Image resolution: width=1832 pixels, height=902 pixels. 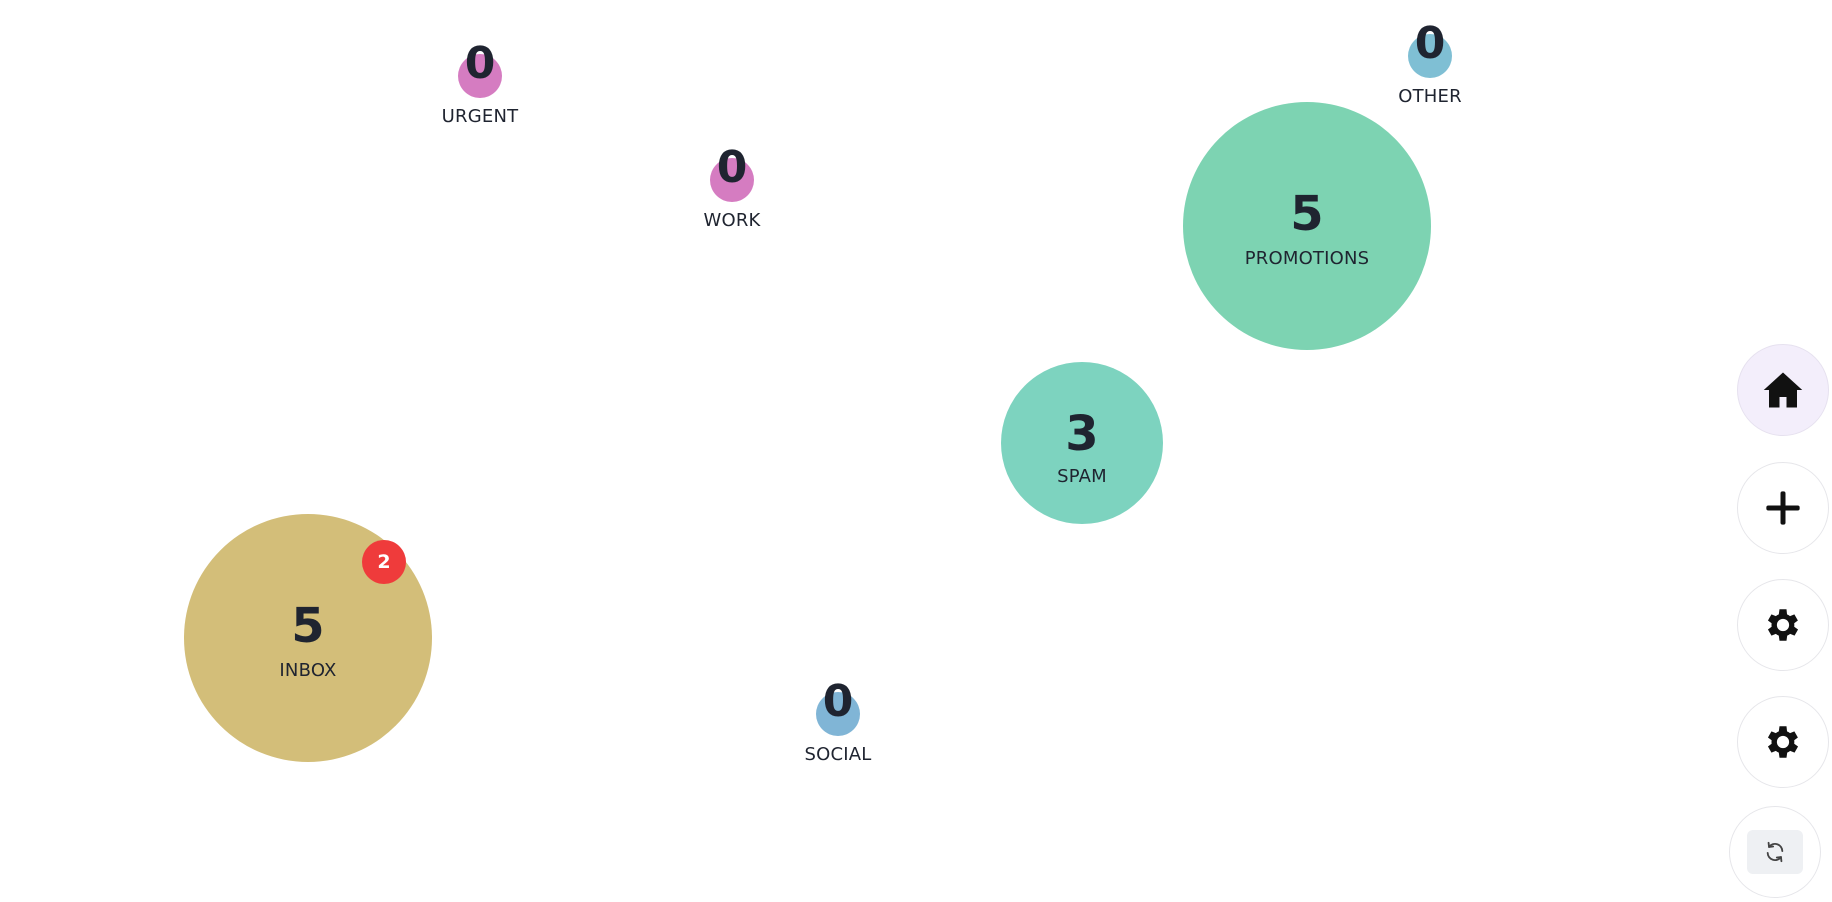 I want to click on bubble-social: 0 SOCIAL, so click(x=837, y=723).